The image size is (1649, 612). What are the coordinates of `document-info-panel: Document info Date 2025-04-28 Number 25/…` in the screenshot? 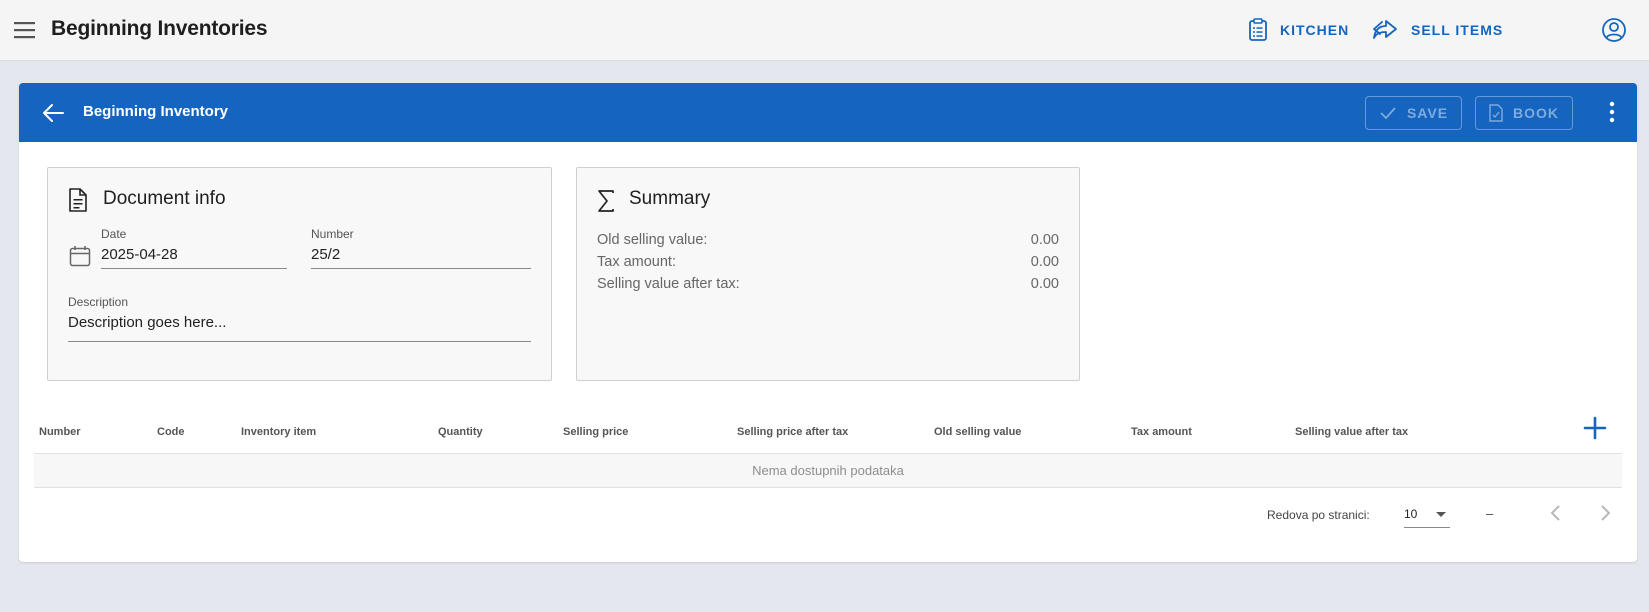 It's located at (299, 274).